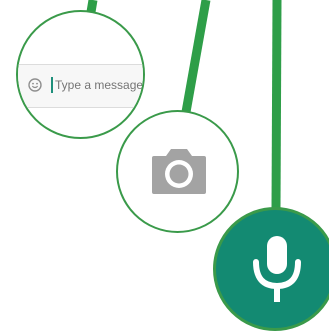 This screenshot has width=329, height=331. Describe the element at coordinates (35, 85) in the screenshot. I see `smiley-icon` at that location.